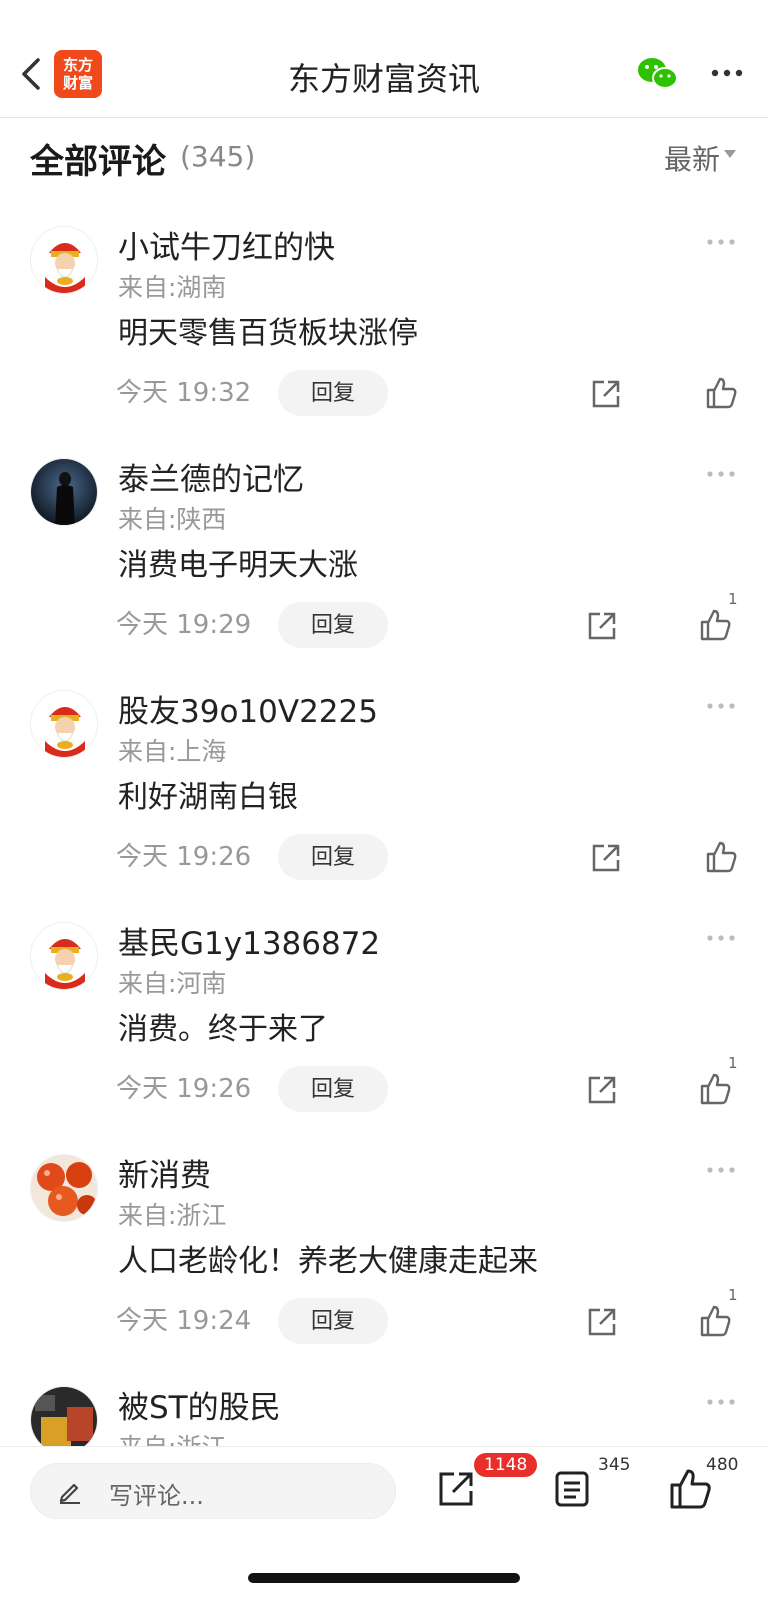 The height and width of the screenshot is (1601, 768). Describe the element at coordinates (184, 1321) in the screenshot. I see `timestamp: 今天 19:24` at that location.